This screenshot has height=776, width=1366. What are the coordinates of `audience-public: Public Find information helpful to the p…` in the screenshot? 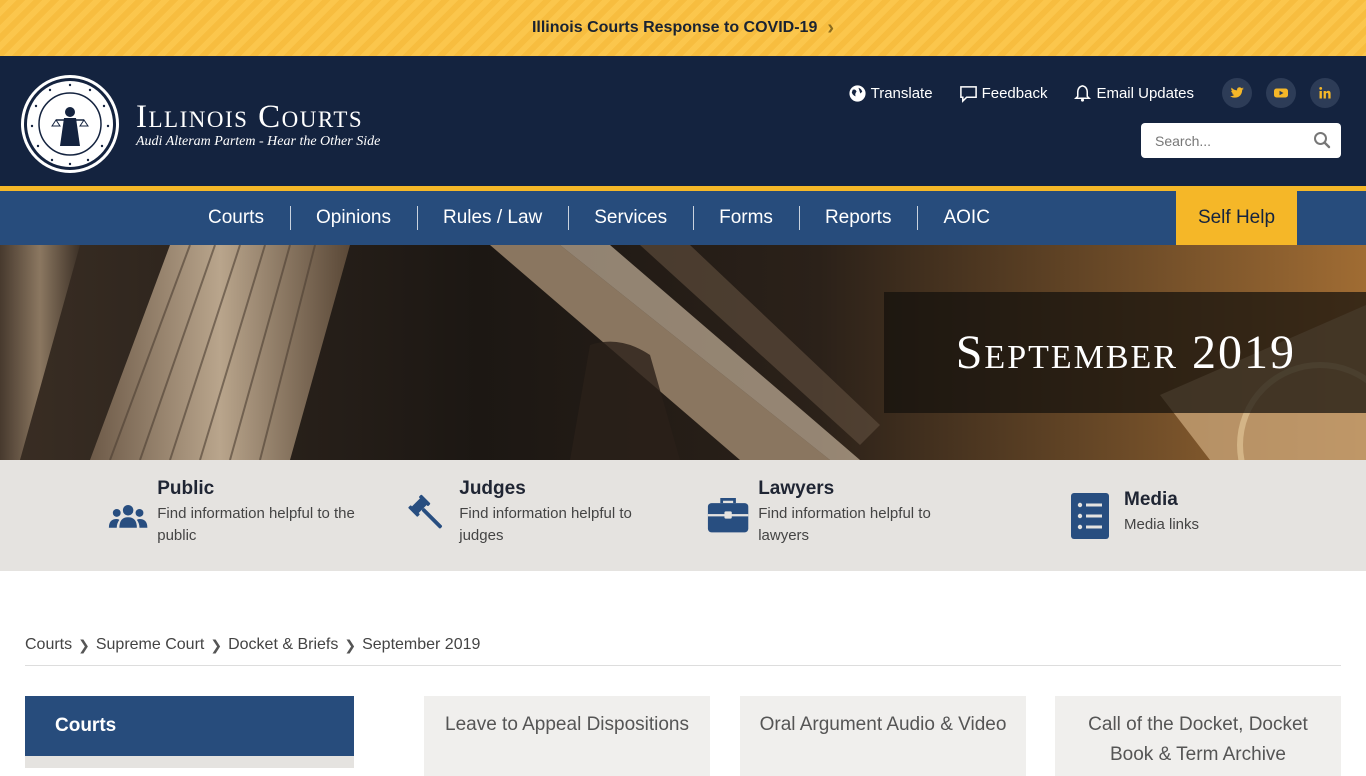 It's located at (238, 512).